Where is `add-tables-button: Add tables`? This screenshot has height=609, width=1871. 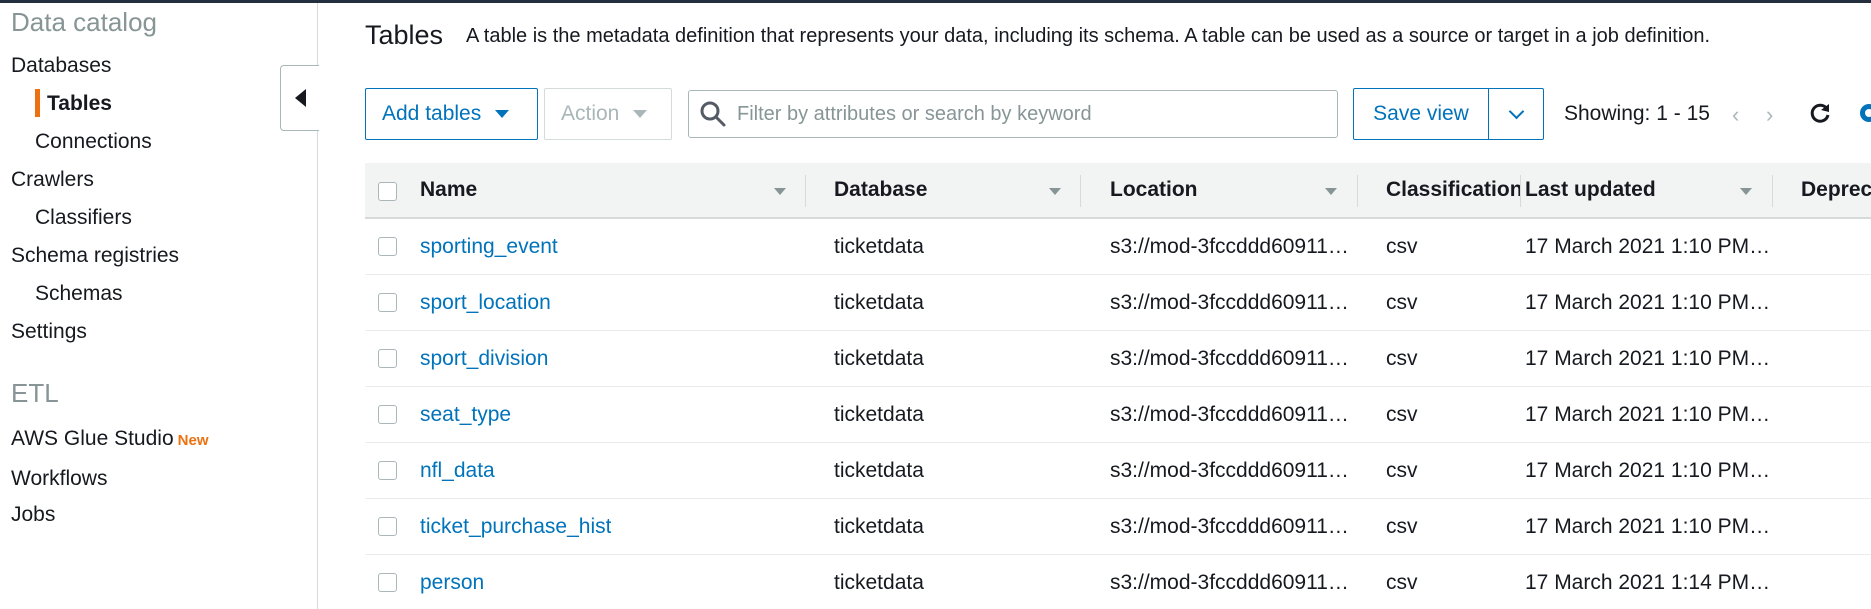
add-tables-button: Add tables is located at coordinates (451, 114).